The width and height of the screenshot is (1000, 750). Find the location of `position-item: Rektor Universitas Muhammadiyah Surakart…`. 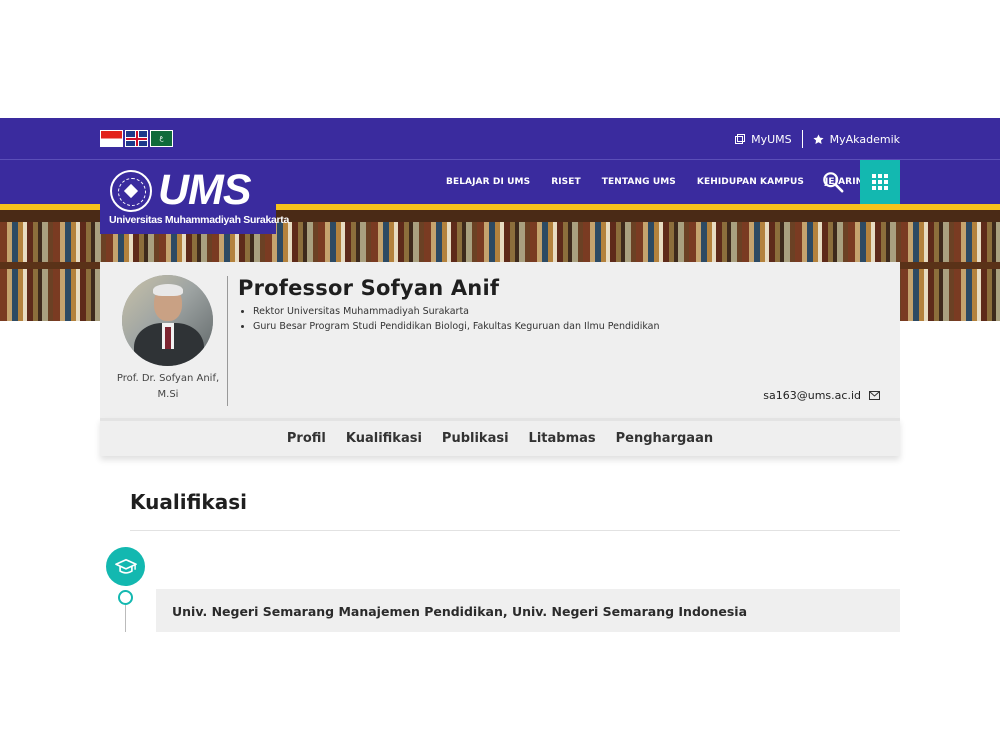

position-item: Rektor Universitas Muhammadiyah Surakart… is located at coordinates (456, 311).